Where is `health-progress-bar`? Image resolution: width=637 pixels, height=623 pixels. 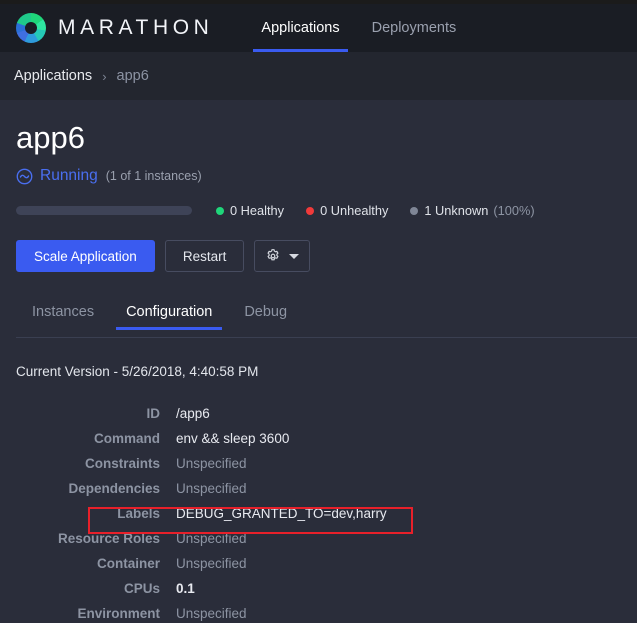 health-progress-bar is located at coordinates (104, 210).